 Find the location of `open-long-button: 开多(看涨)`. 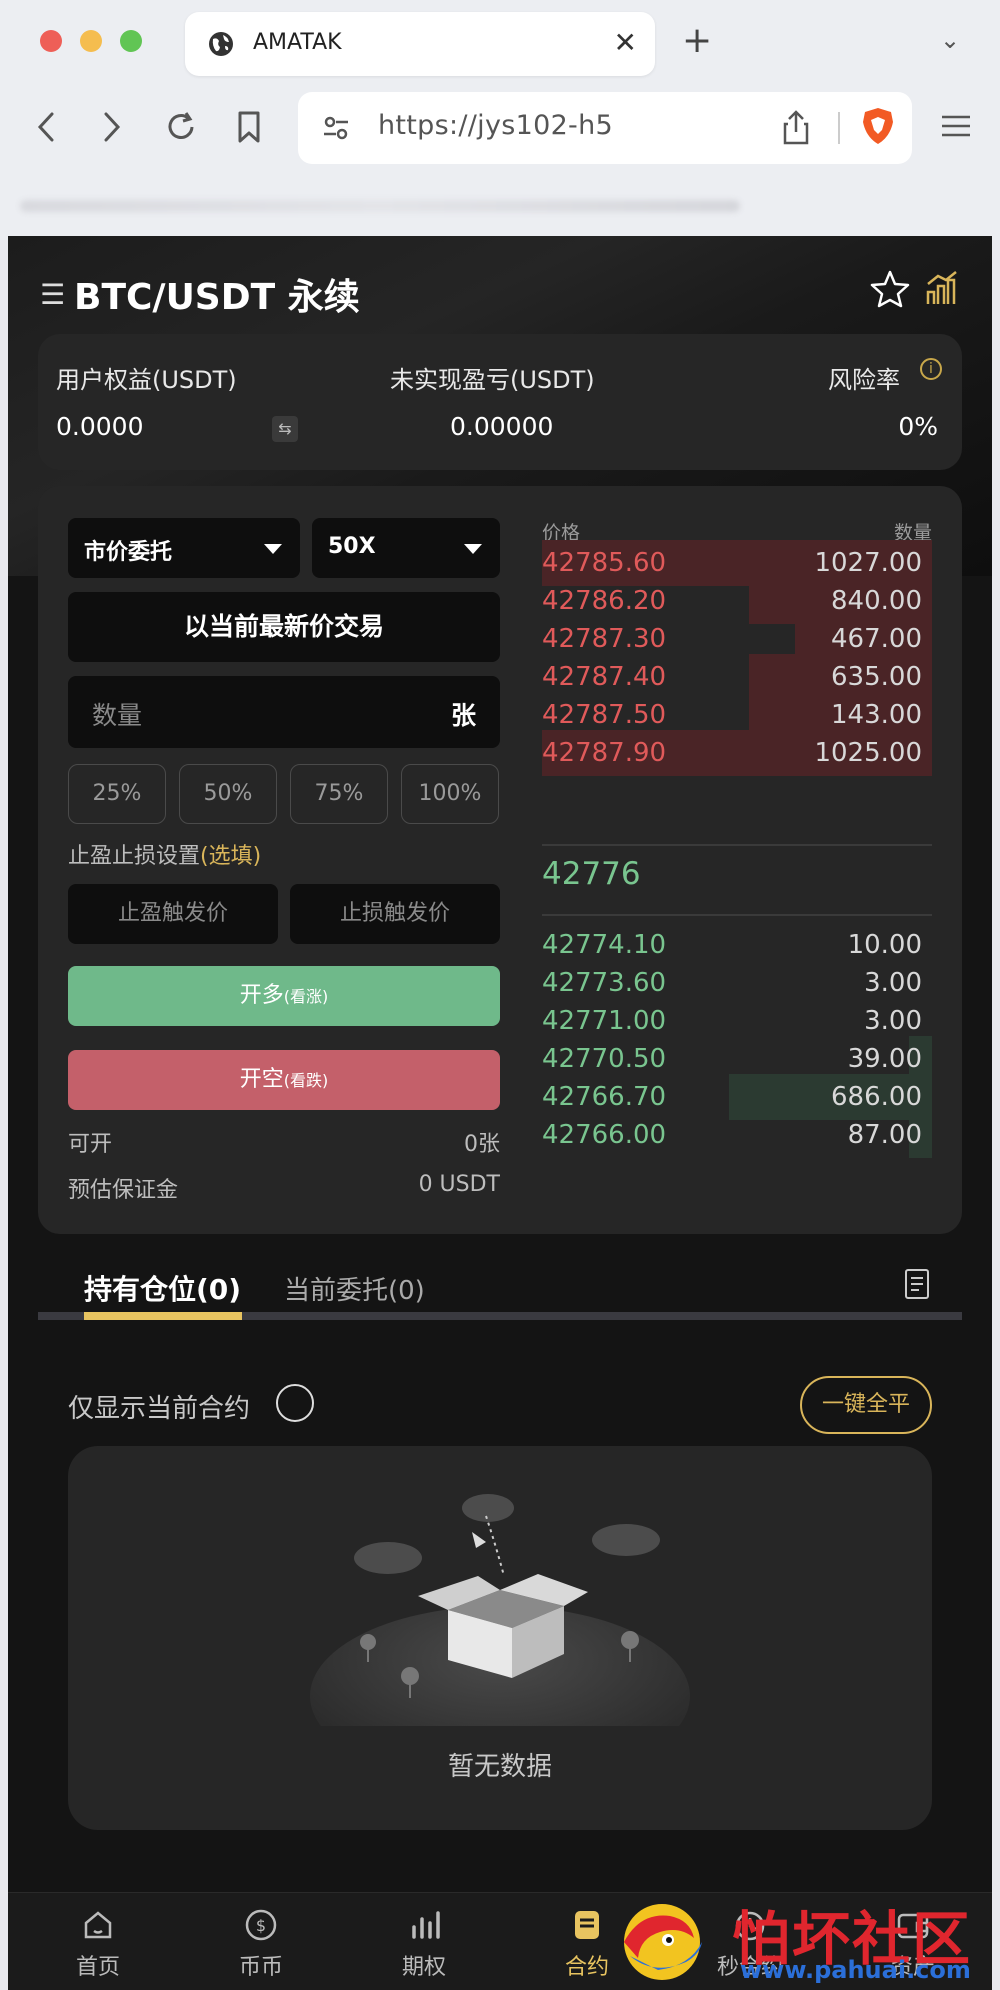

open-long-button: 开多(看涨) is located at coordinates (284, 996).